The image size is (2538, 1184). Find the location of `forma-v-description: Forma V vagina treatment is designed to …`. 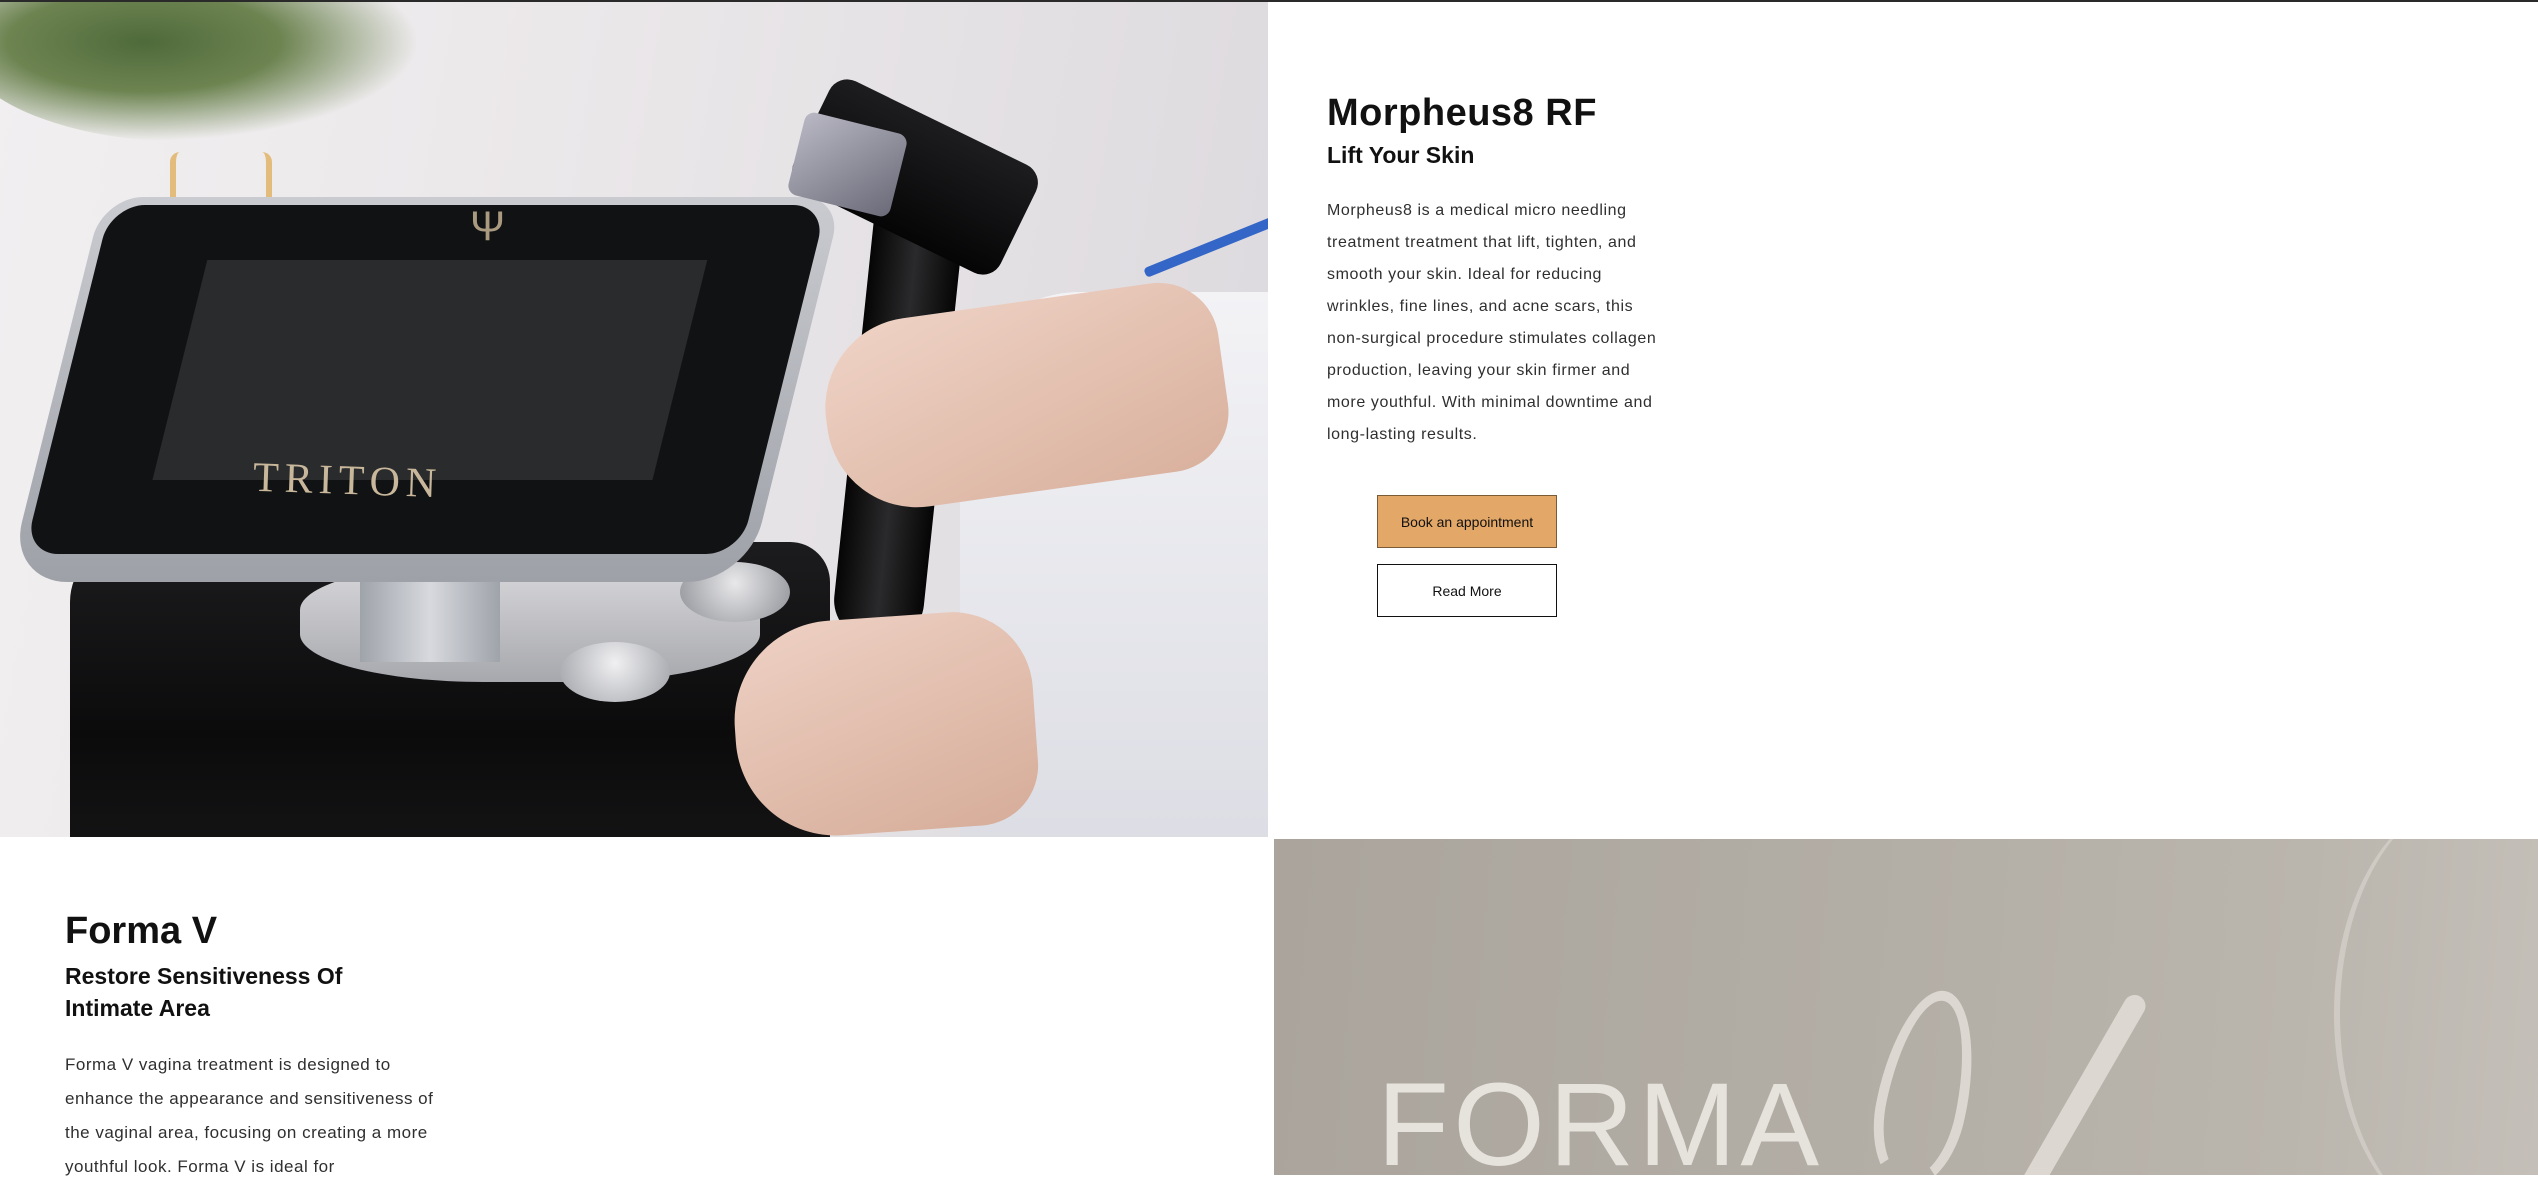

forma-v-description: Forma V vagina treatment is designed to … is located at coordinates (249, 1115).